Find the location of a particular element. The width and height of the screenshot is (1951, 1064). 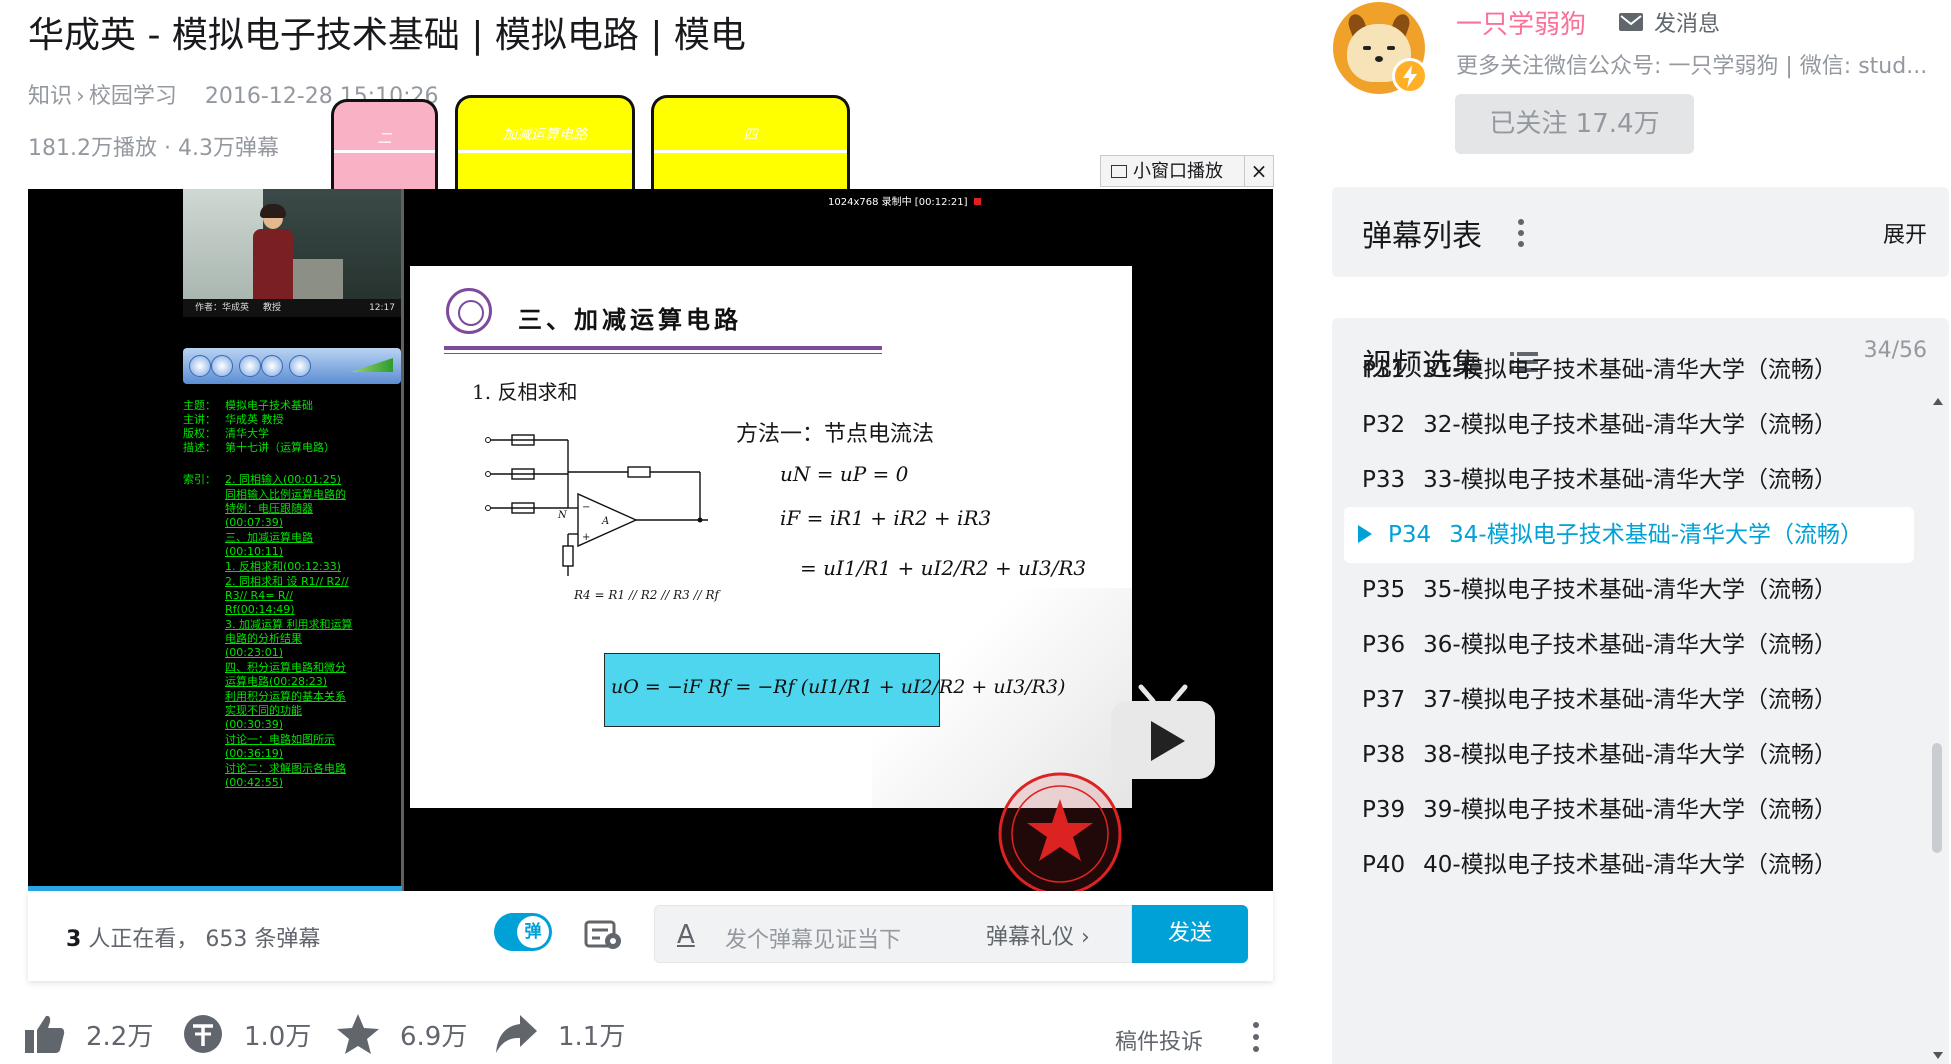

lecture-clock: 12:17 is located at coordinates (382, 308).